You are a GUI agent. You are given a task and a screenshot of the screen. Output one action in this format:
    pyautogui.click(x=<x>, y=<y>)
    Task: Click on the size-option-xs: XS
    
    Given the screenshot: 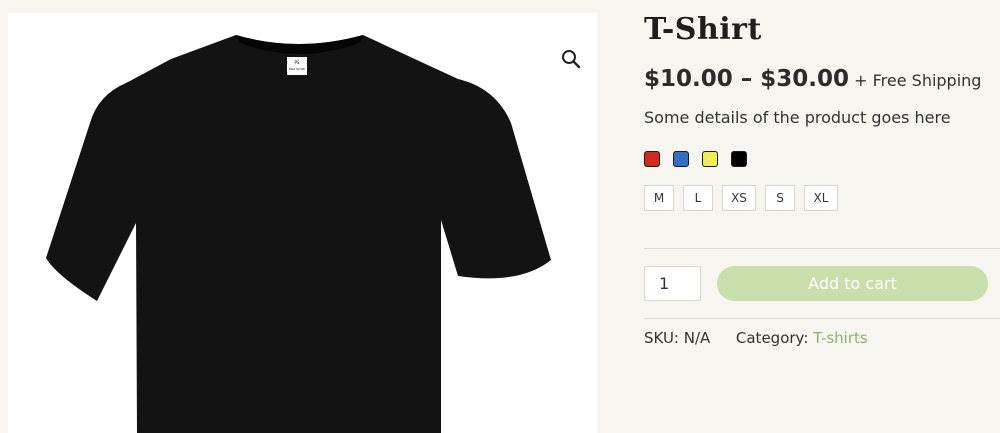 What is the action you would take?
    pyautogui.click(x=739, y=198)
    